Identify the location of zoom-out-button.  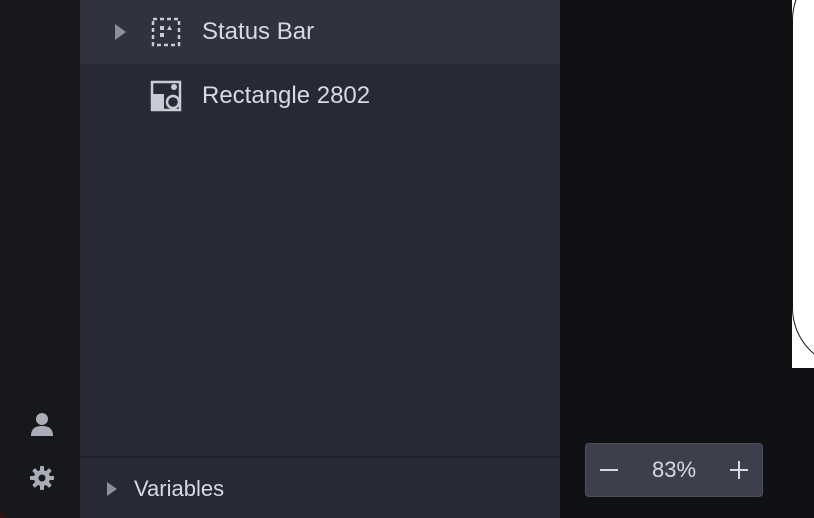
(609, 470).